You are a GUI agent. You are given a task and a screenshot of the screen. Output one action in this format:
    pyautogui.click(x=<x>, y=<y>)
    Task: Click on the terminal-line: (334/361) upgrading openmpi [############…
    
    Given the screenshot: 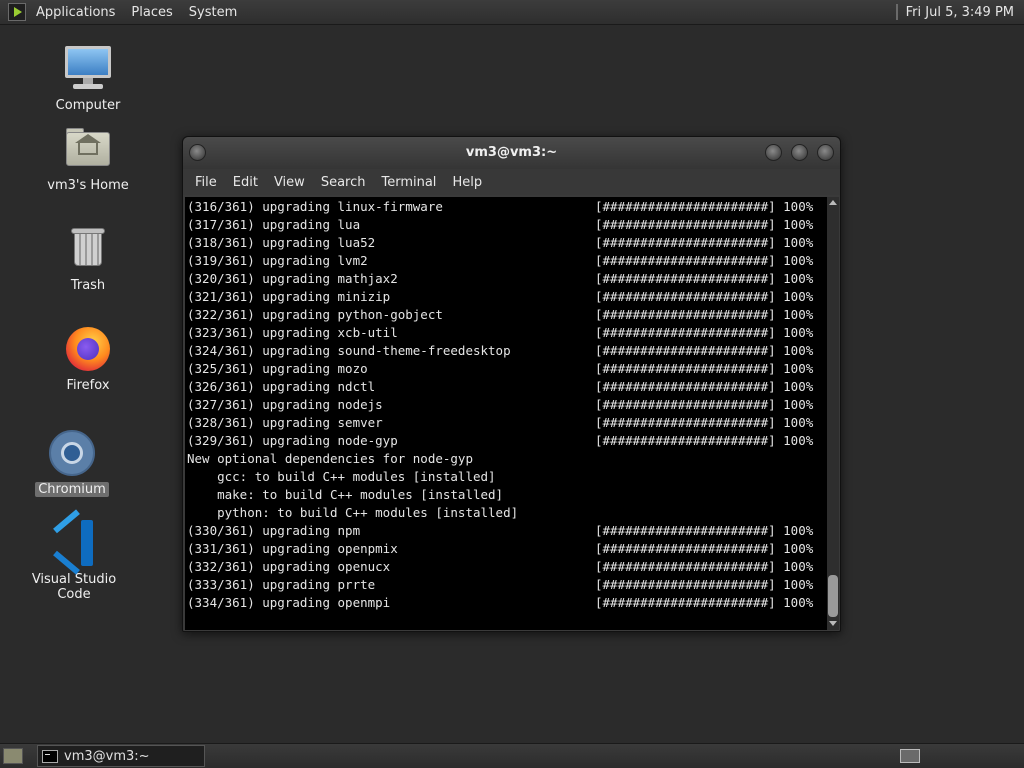 What is the action you would take?
    pyautogui.click(x=500, y=602)
    